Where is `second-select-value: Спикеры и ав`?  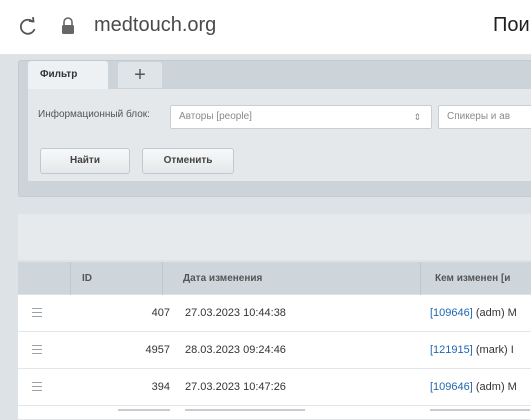
second-select-value: Спикеры и ав is located at coordinates (479, 116).